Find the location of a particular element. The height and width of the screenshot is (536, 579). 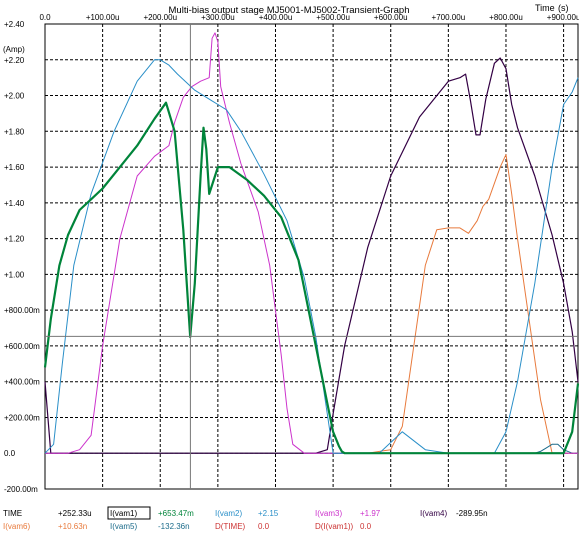

y-tick-label: +2.20 is located at coordinates (14, 60).